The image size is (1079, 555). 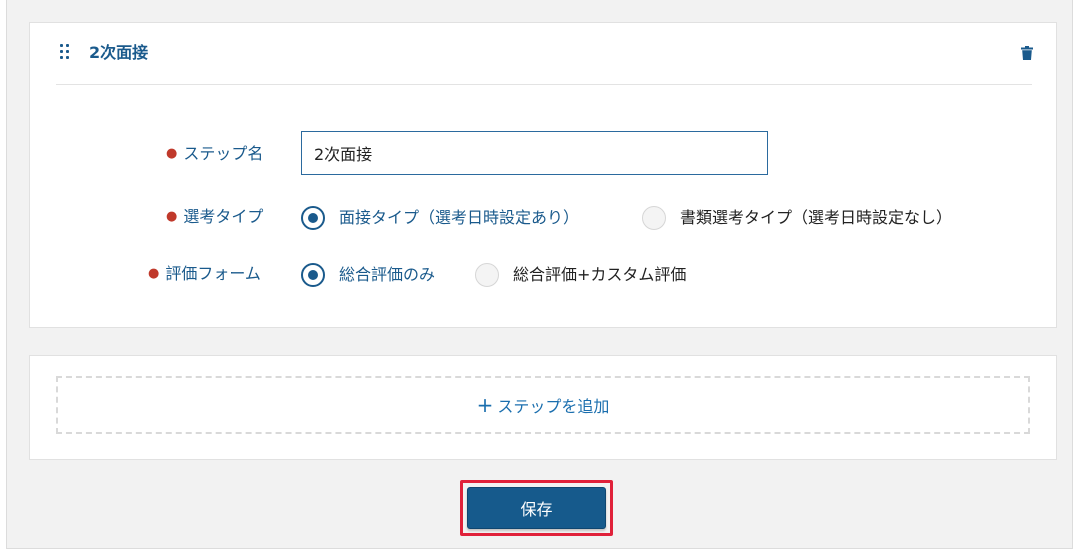 I want to click on step-name-label: ● ステップ名, so click(x=214, y=154).